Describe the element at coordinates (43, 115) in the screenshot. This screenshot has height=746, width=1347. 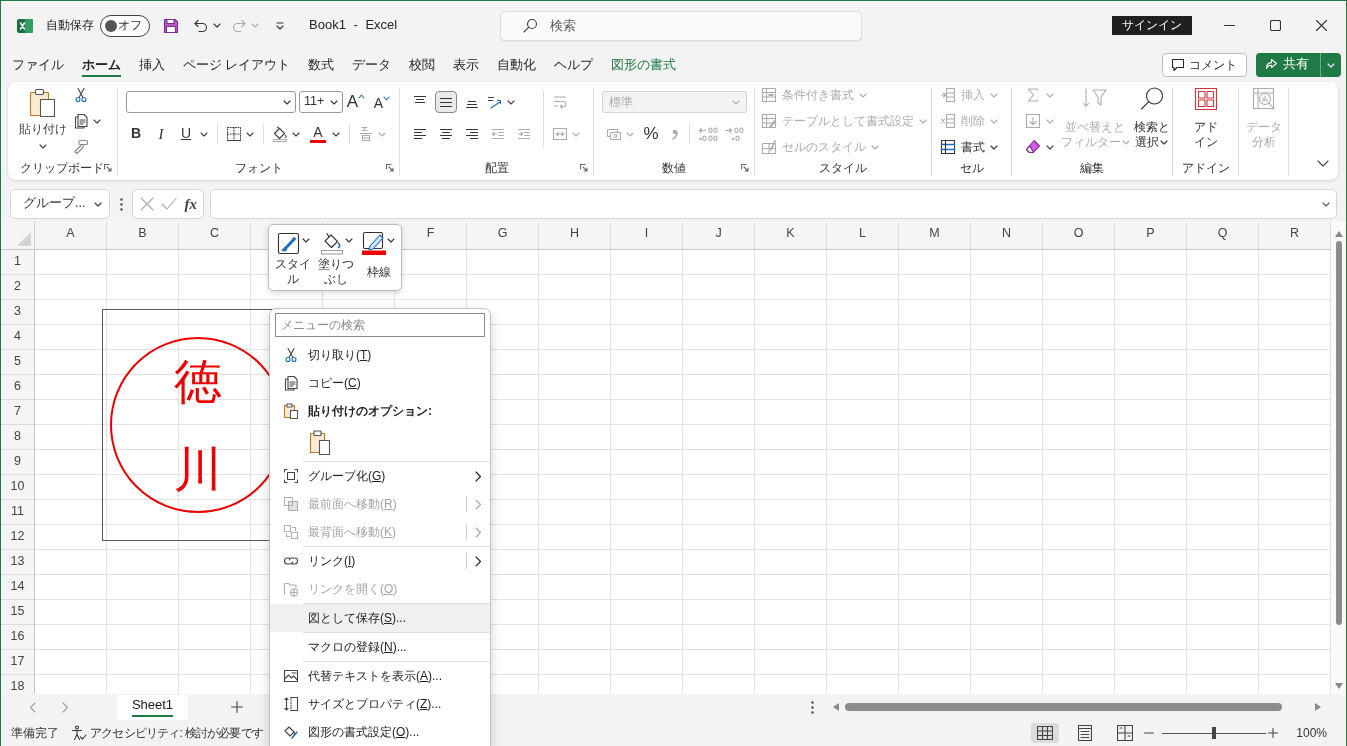
I see `paste-button: 貼り付け` at that location.